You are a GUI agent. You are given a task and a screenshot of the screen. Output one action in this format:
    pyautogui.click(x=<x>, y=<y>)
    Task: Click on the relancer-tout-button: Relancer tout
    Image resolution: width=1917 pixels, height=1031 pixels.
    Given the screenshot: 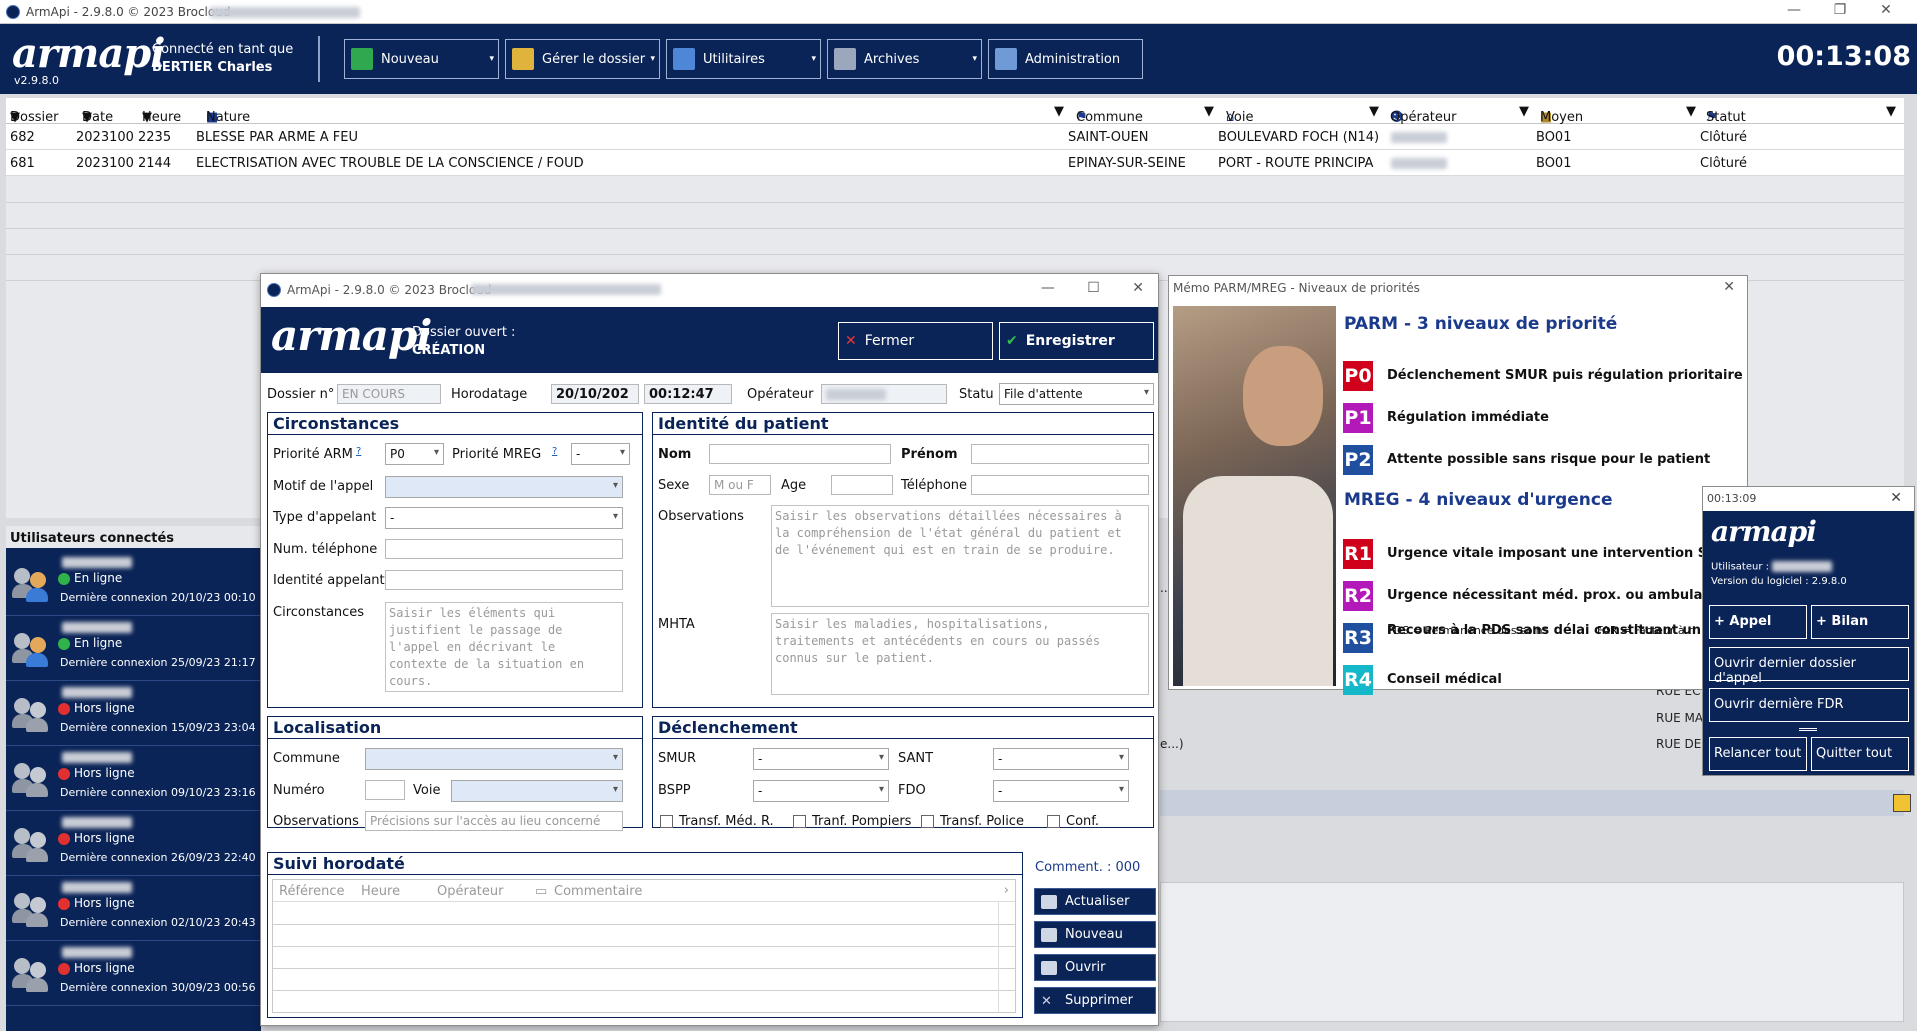 What is the action you would take?
    pyautogui.click(x=1758, y=754)
    